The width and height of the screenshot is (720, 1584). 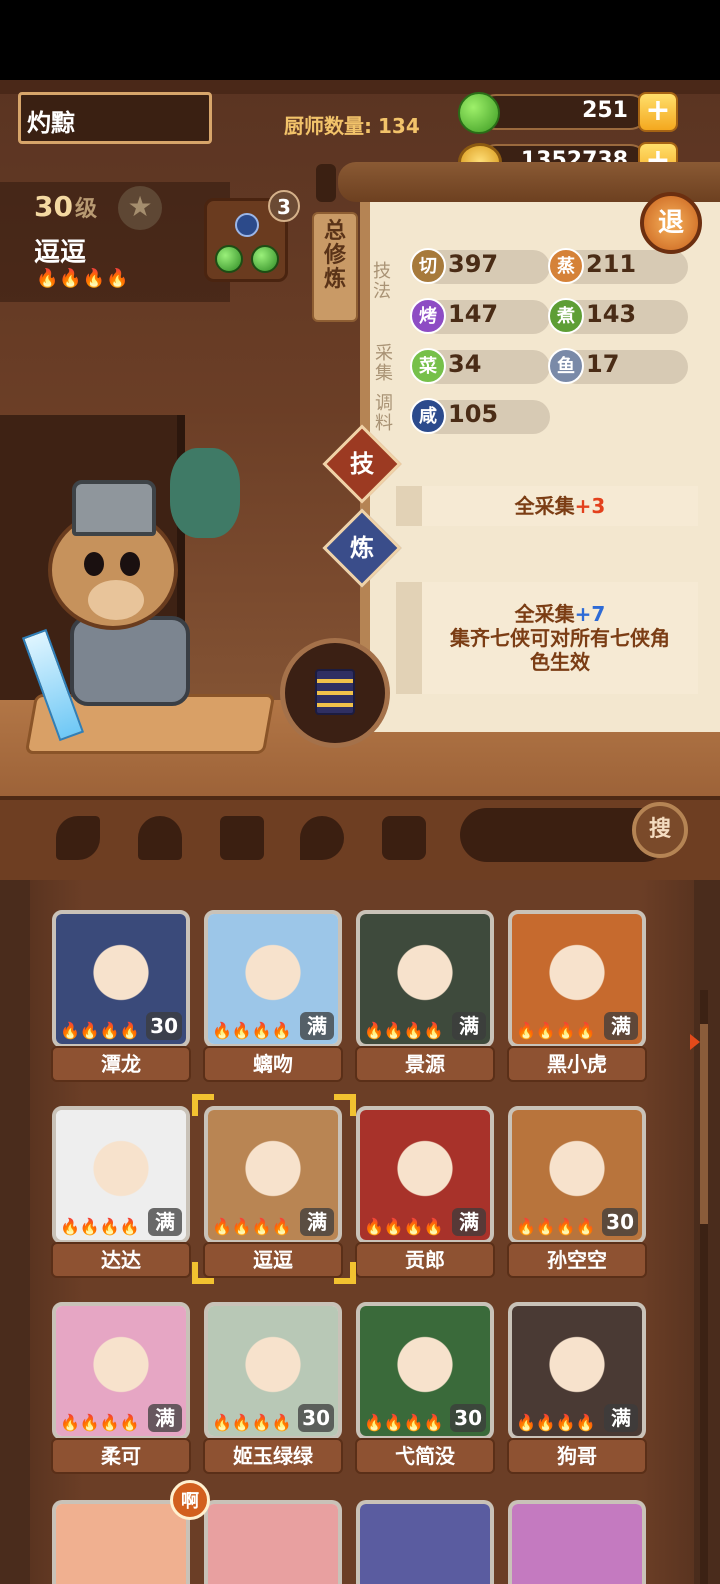 I want to click on chef-name-plate: 姬玉绿绿, so click(x=273, y=1456).